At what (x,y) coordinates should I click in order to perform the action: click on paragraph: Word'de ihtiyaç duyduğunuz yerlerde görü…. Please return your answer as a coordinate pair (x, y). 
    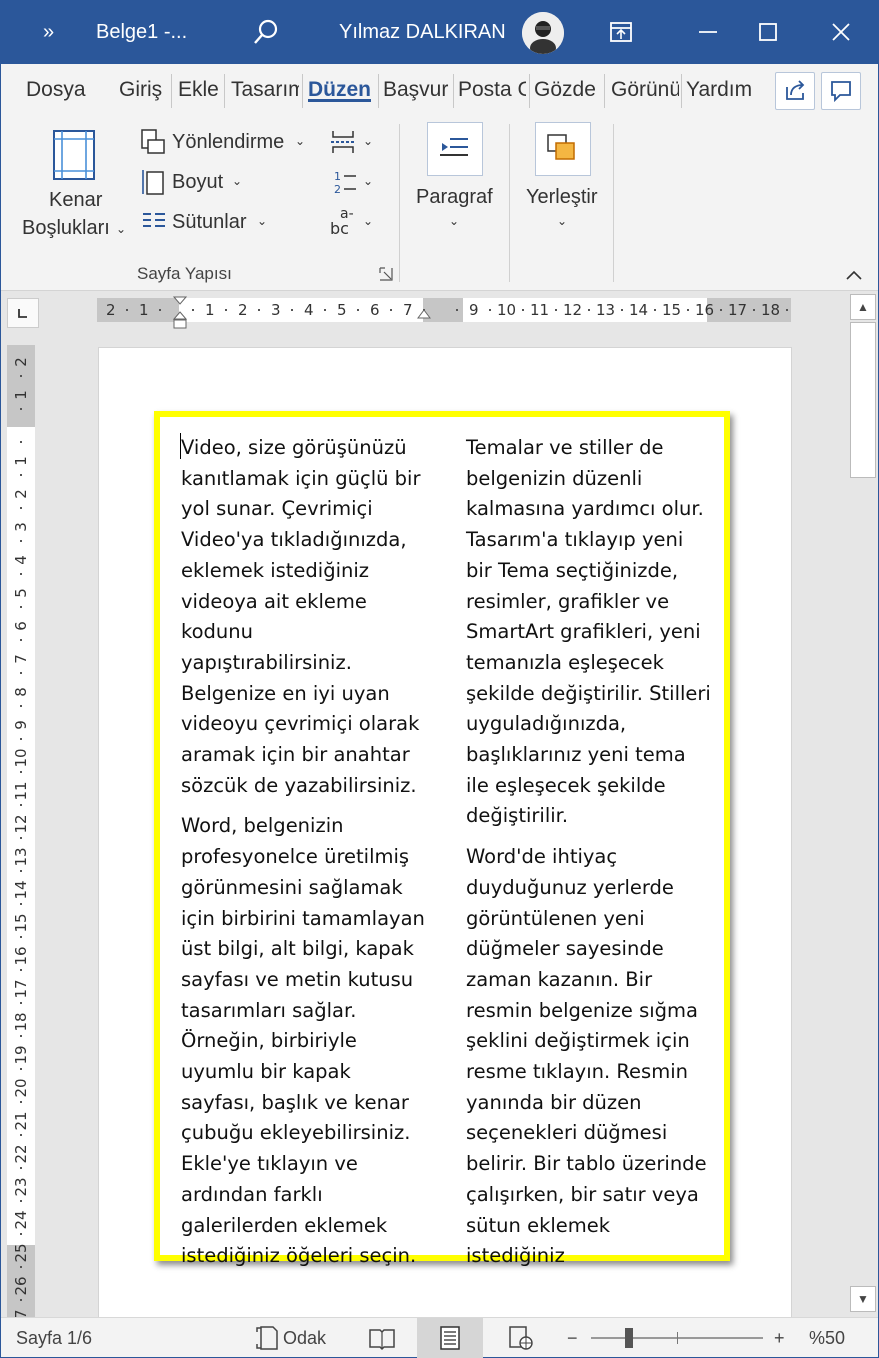
    Looking at the image, I should click on (588, 1057).